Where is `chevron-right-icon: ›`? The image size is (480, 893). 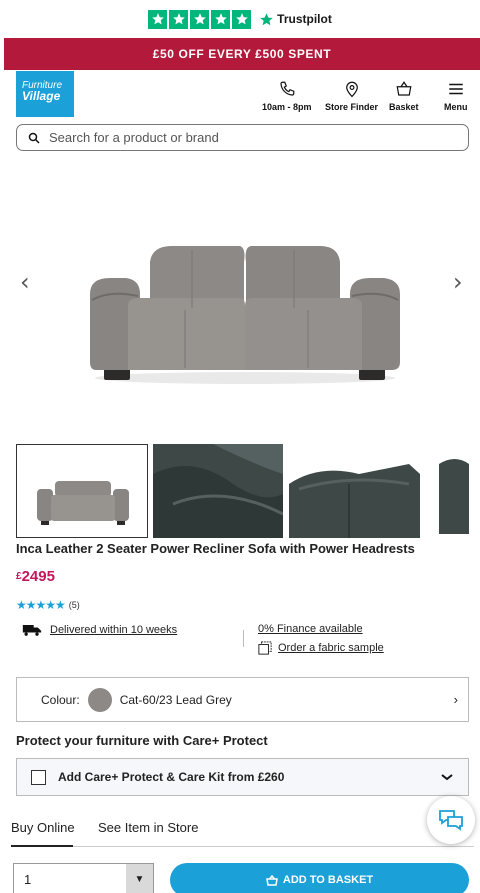 chevron-right-icon: › is located at coordinates (455, 699).